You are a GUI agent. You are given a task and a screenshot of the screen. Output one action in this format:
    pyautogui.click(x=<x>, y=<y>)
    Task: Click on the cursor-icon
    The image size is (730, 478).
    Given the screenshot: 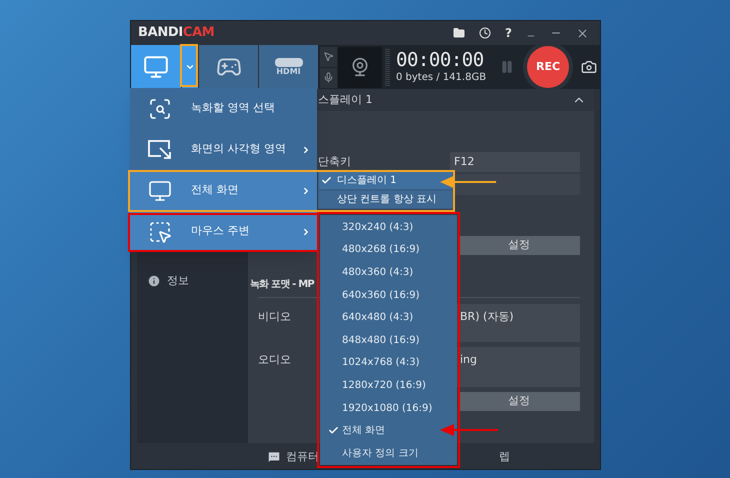 What is the action you would take?
    pyautogui.click(x=328, y=56)
    